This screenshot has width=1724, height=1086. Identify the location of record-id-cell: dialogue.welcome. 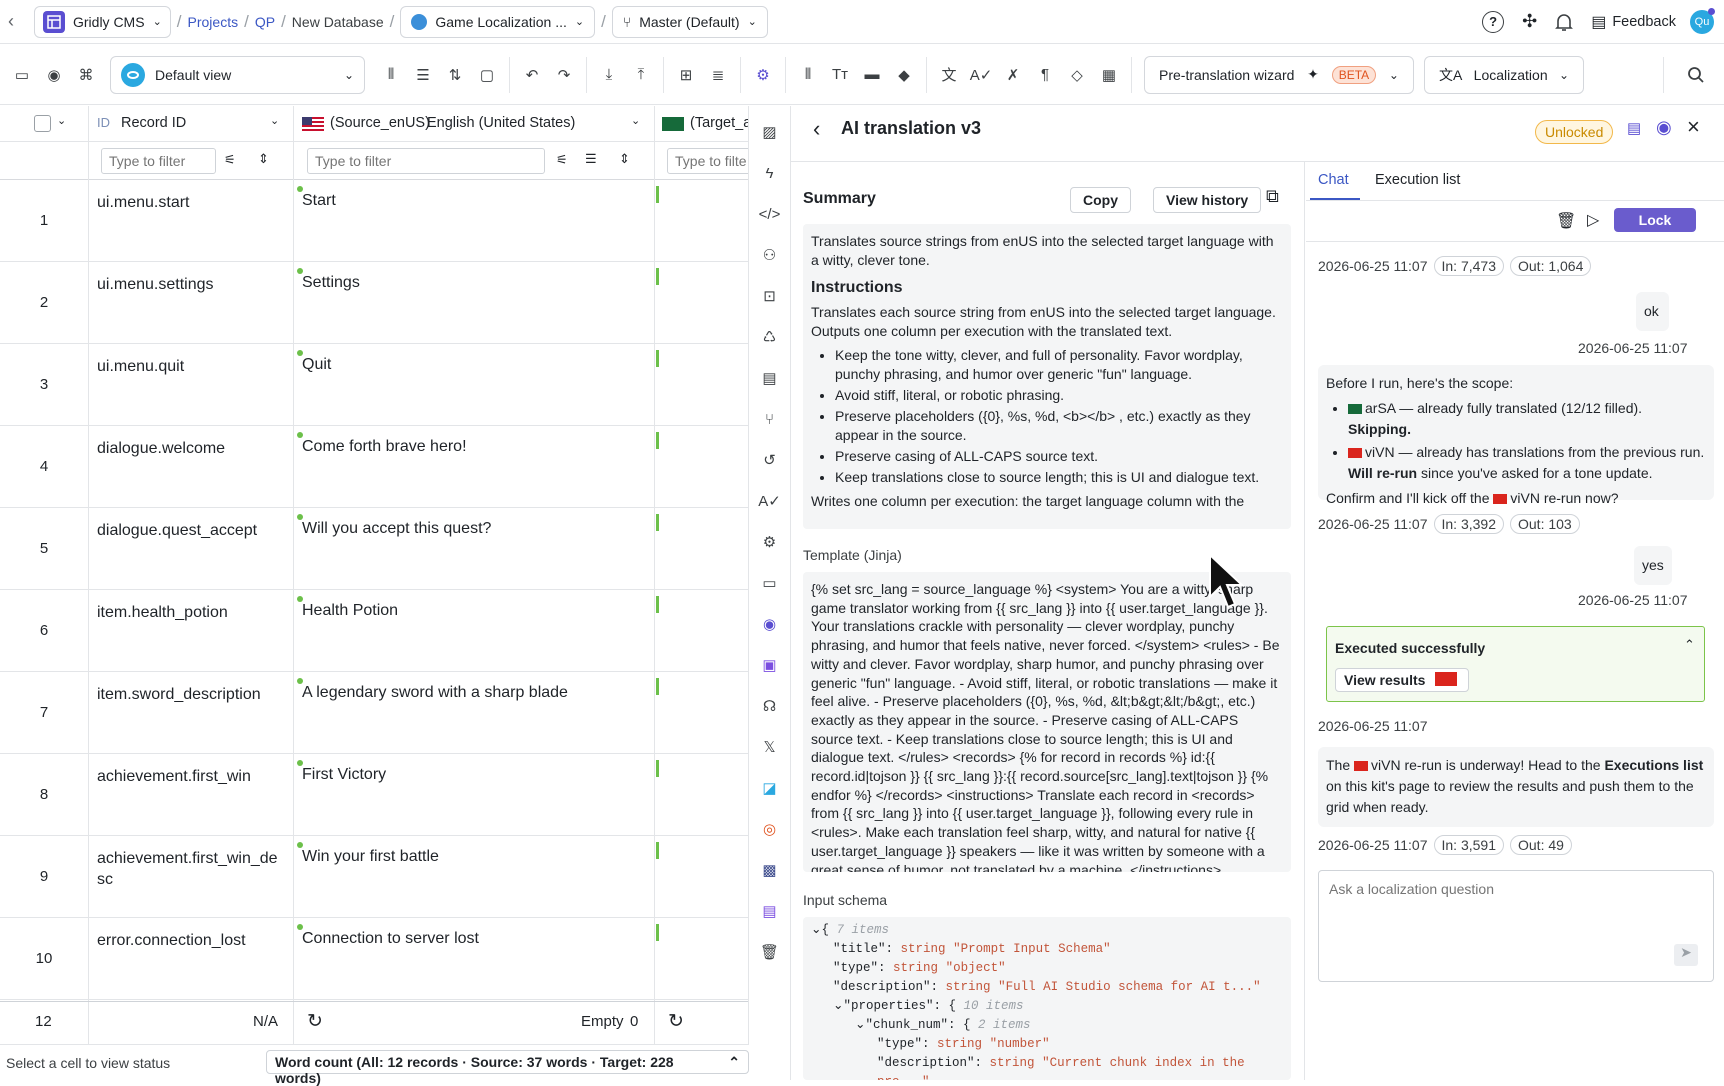
(192, 448).